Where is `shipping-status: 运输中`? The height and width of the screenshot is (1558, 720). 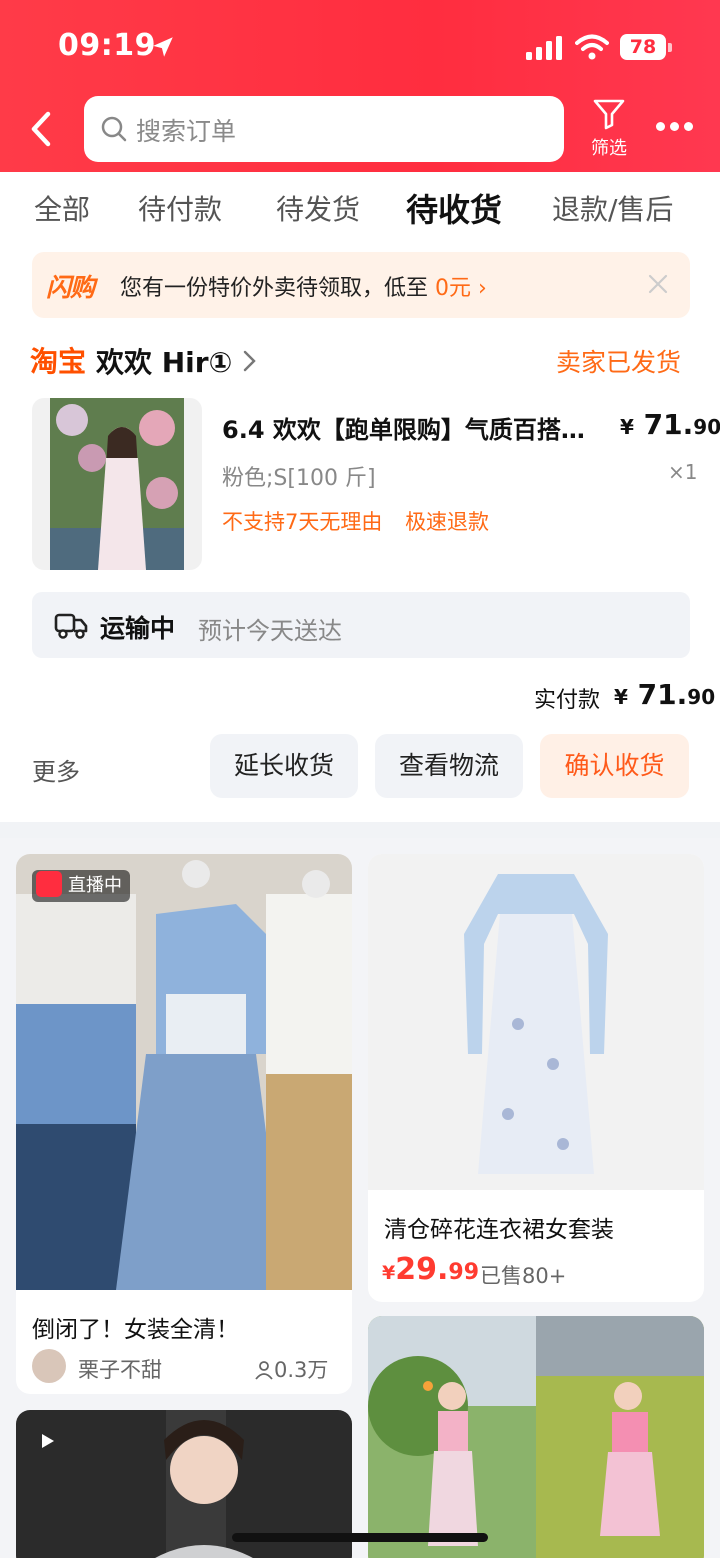
shipping-status: 运输中 is located at coordinates (138, 628).